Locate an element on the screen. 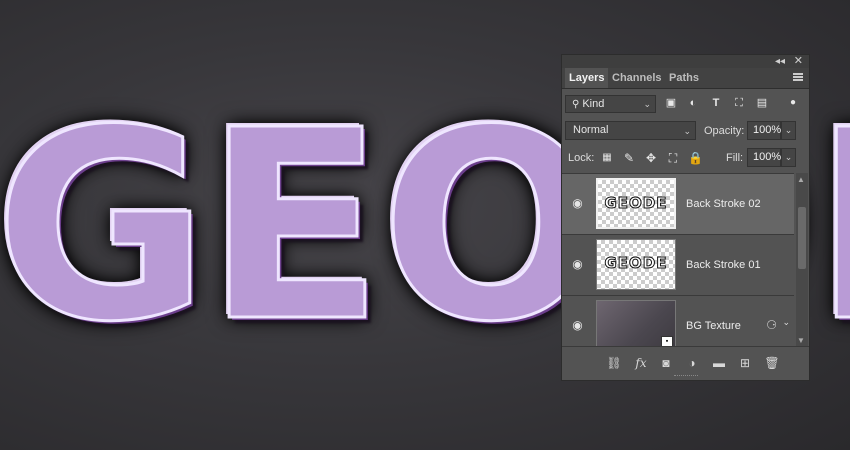  folder-icon: ▬ is located at coordinates (719, 363).